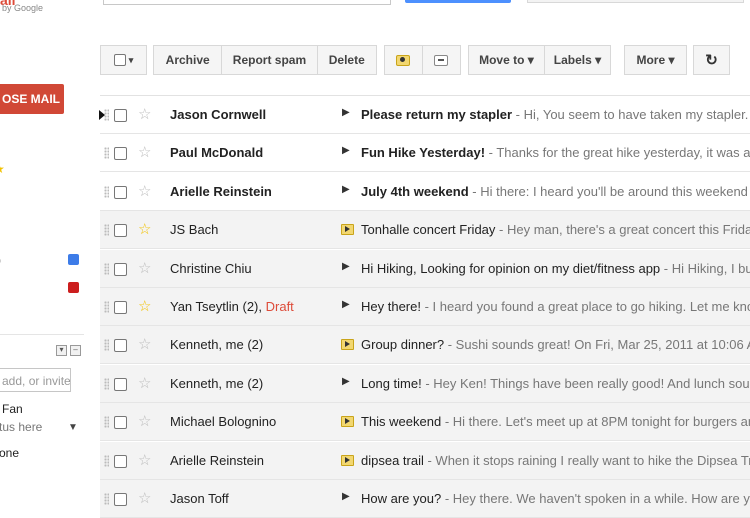 This screenshot has height=518, width=750. I want to click on sender-name: Arielle Reinstein, so click(217, 460).